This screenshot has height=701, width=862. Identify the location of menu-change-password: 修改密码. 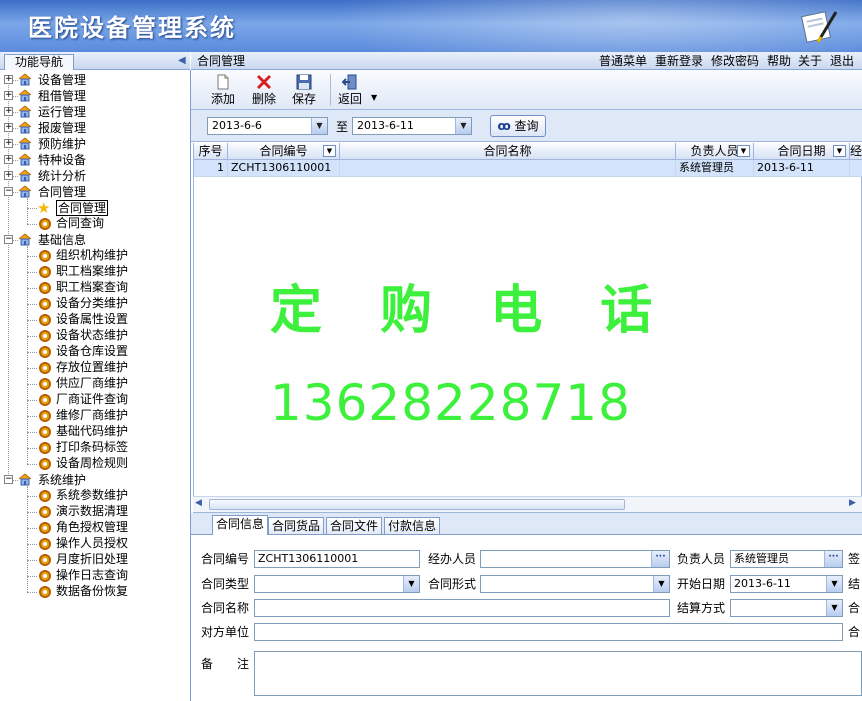
(735, 61).